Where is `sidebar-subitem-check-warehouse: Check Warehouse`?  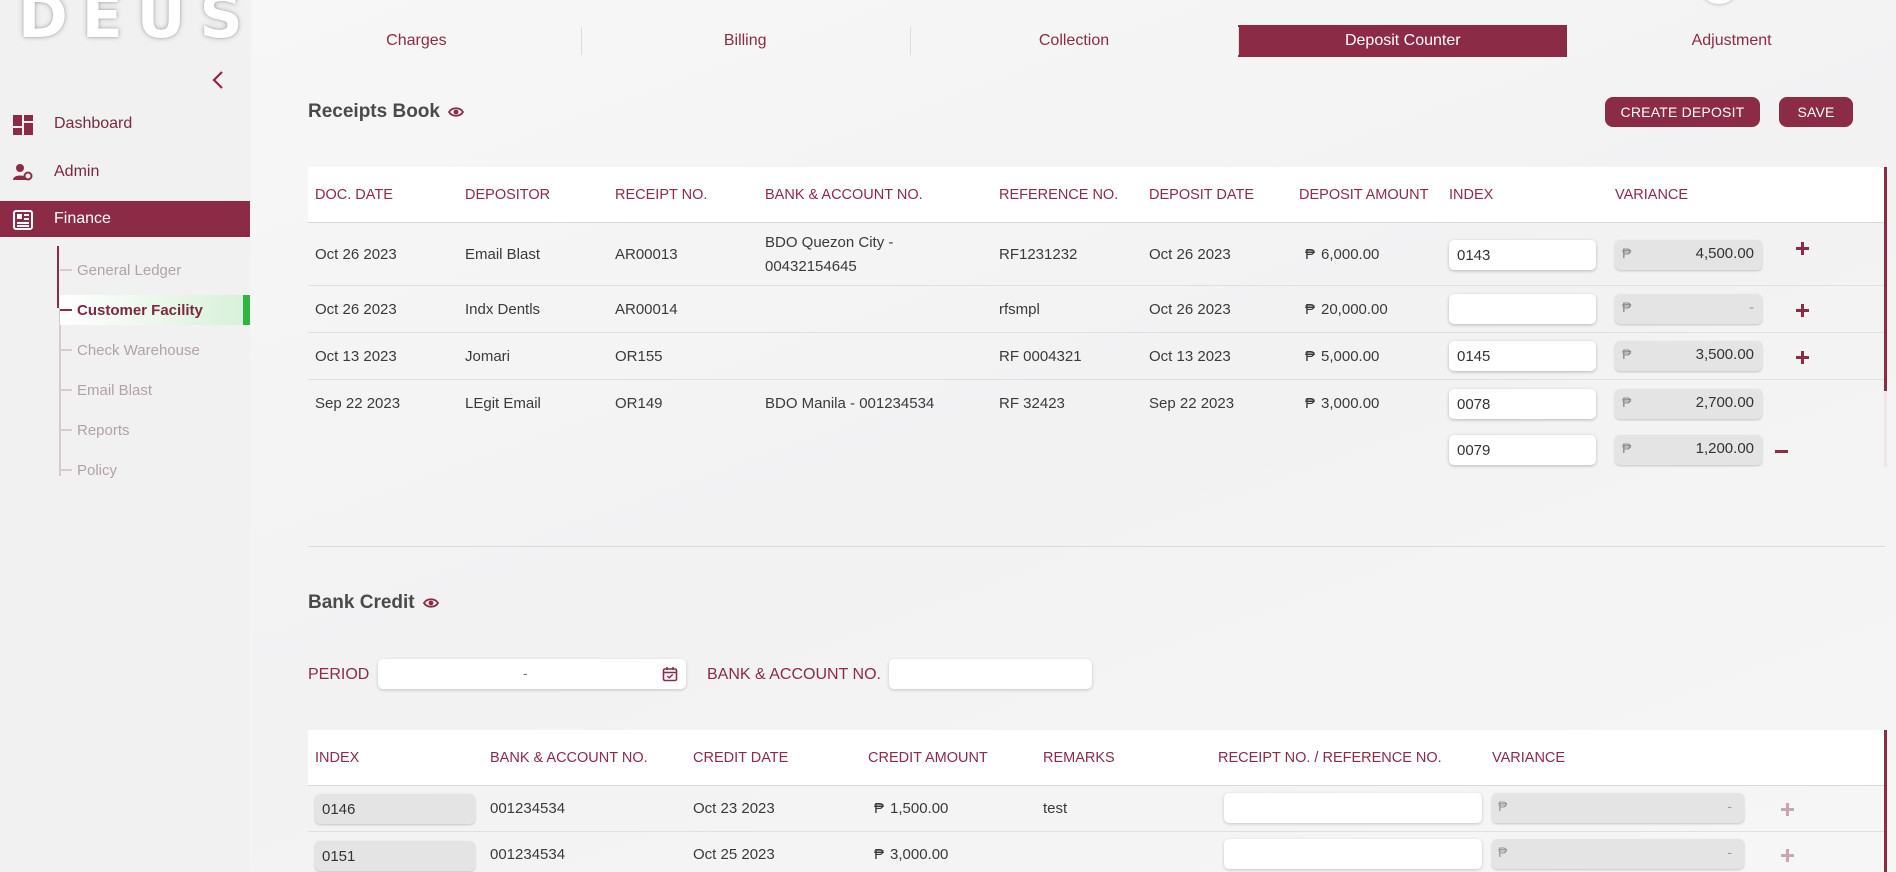
sidebar-subitem-check-warehouse: Check Warehouse is located at coordinates (155, 350).